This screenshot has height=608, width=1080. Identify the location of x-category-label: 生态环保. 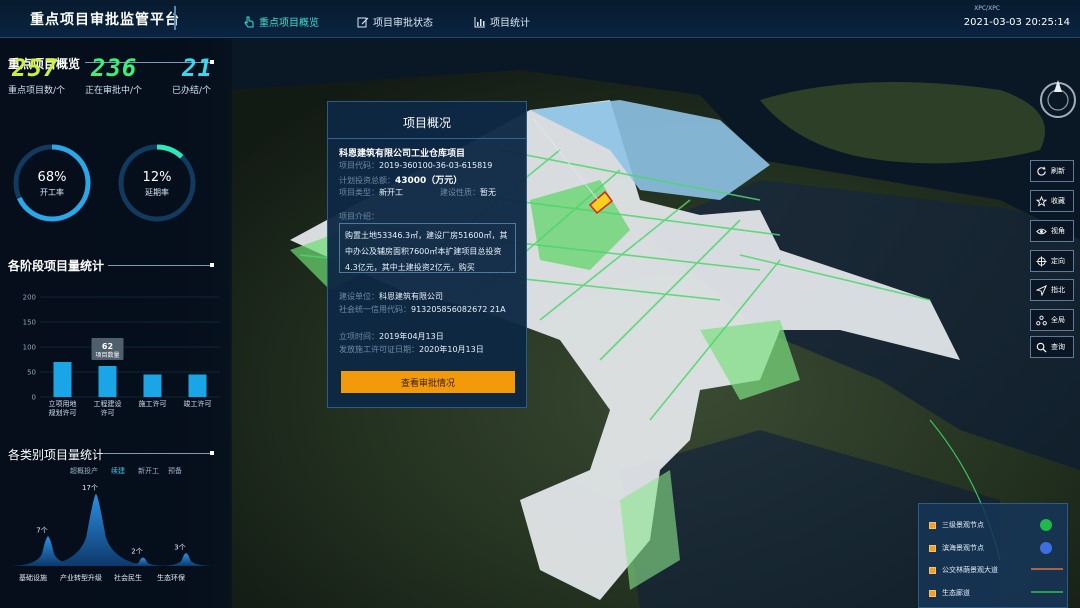
(171, 577).